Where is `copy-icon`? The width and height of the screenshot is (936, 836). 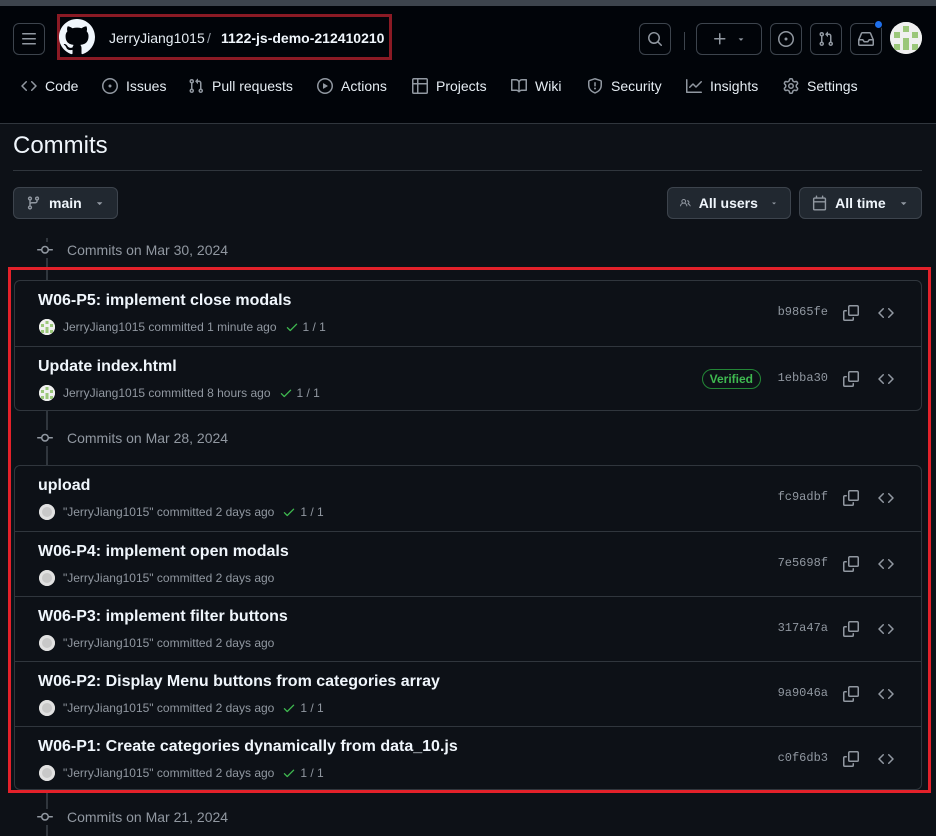 copy-icon is located at coordinates (851, 629).